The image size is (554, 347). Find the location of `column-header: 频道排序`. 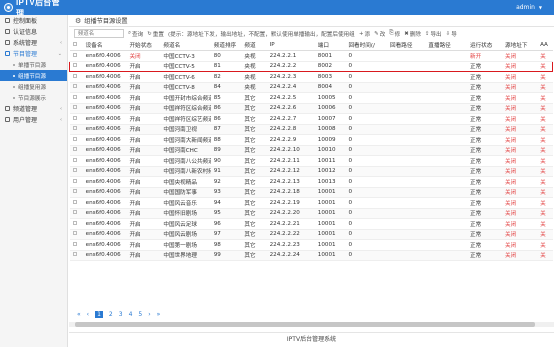

column-header: 频道排序 is located at coordinates (226, 45).